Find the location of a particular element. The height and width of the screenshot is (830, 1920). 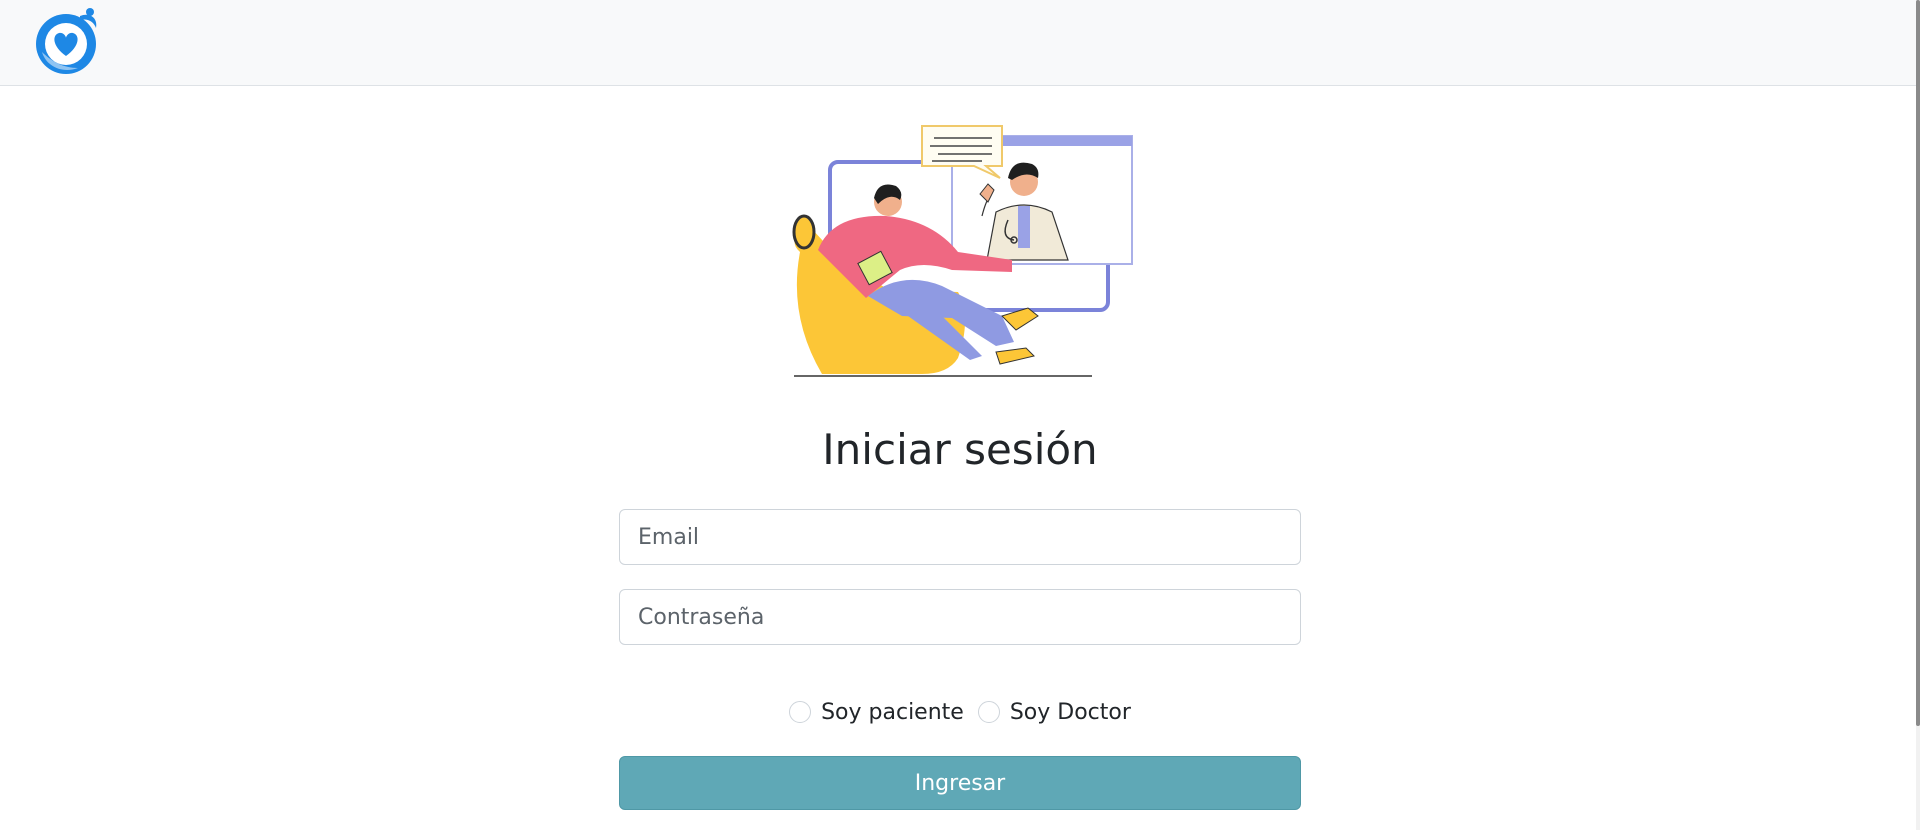

telemedicine-consultation-illustration is located at coordinates (962, 251).